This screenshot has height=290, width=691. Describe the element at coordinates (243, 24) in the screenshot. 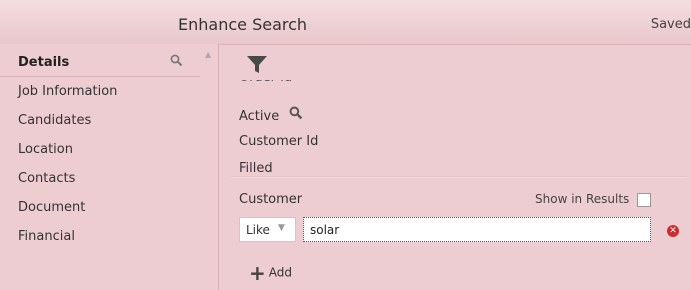

I see `page-title: Enhance Search` at that location.